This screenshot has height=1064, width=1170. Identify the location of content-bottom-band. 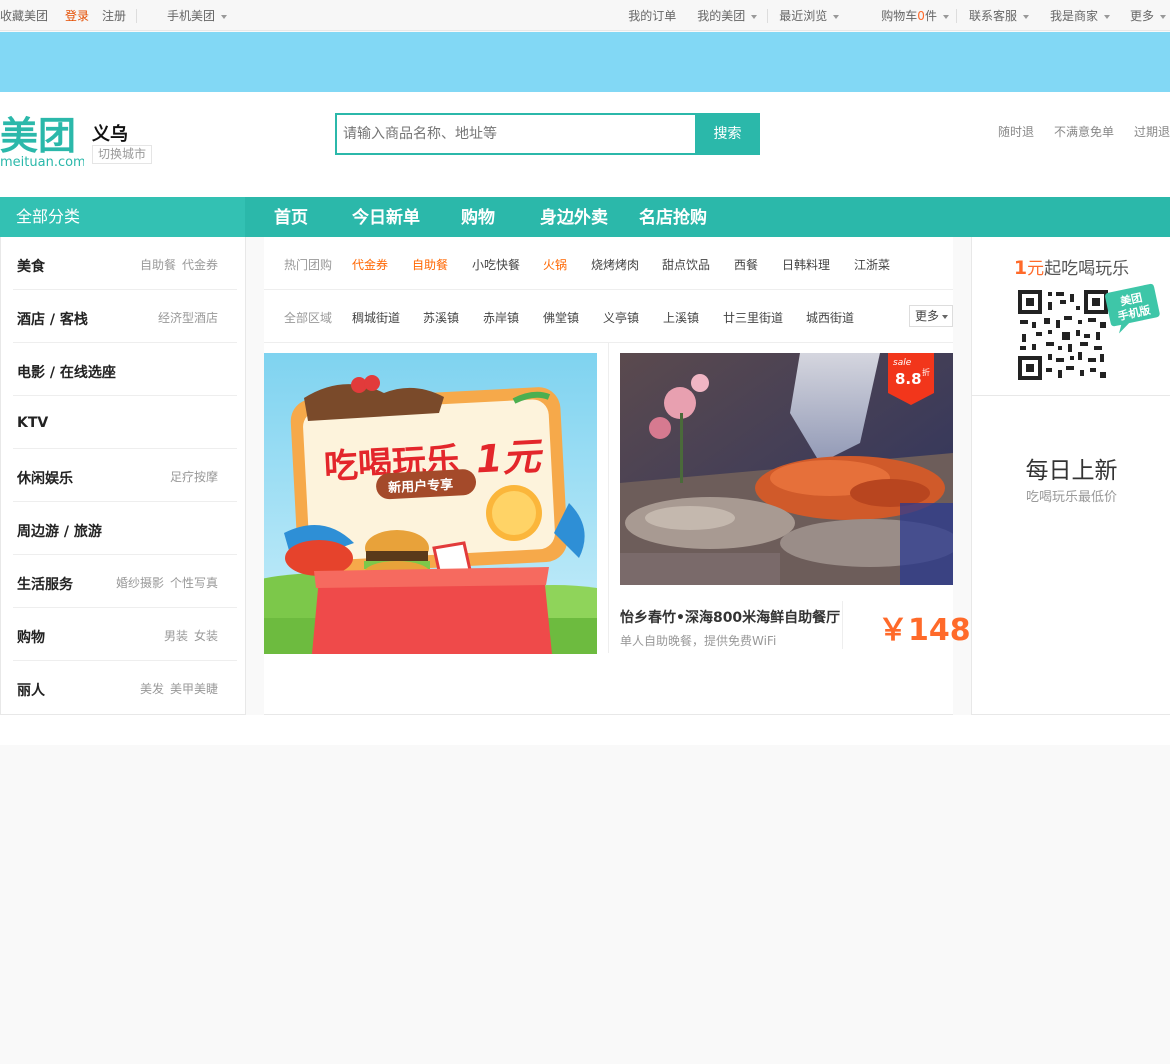
(585, 730).